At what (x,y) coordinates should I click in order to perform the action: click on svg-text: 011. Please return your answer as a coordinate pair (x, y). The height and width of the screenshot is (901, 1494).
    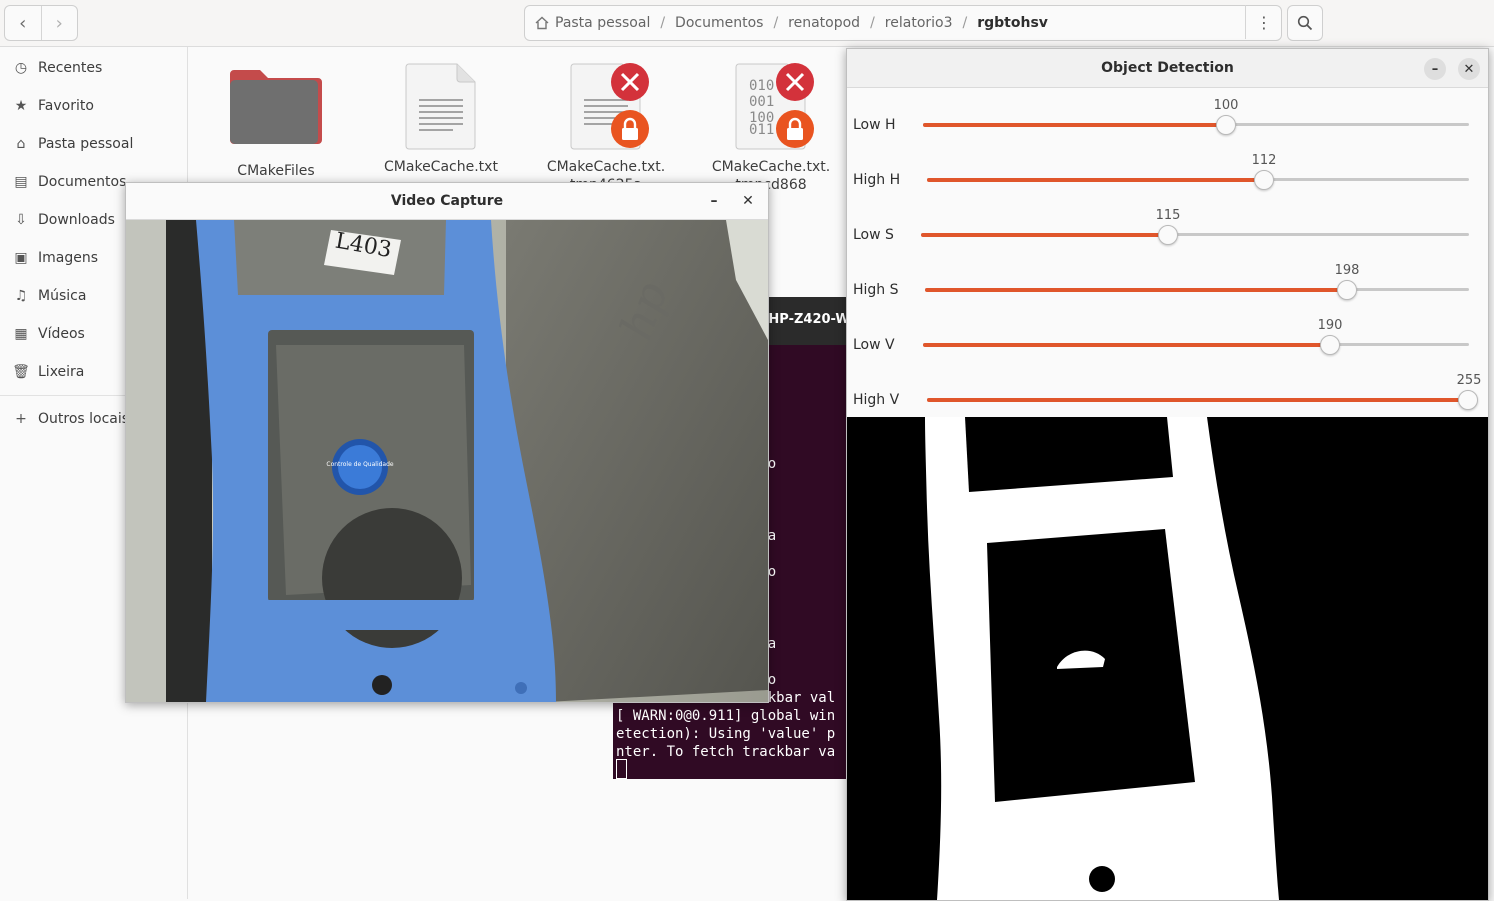
    Looking at the image, I should click on (761, 130).